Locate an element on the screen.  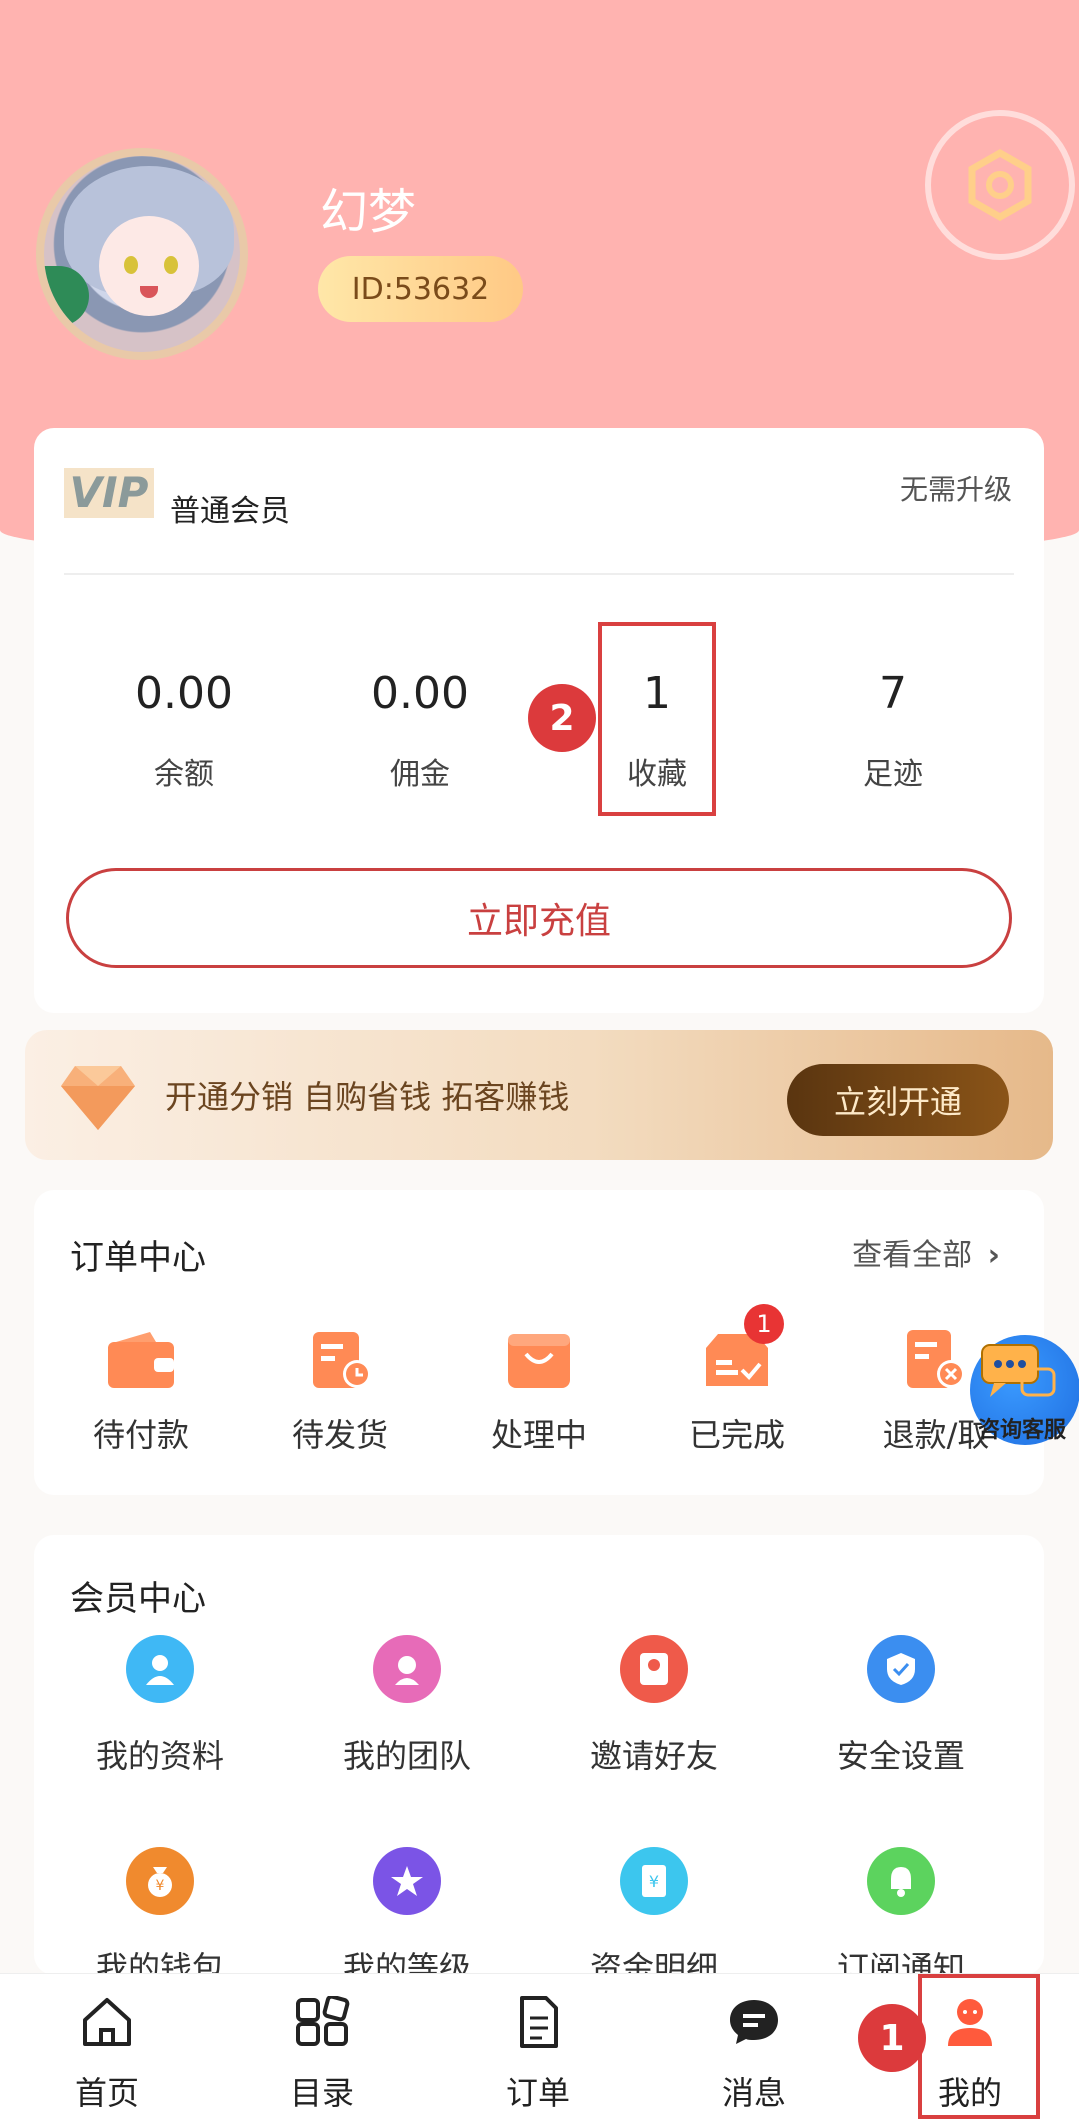
mine-tab-highlight-box is located at coordinates (979, 2046).